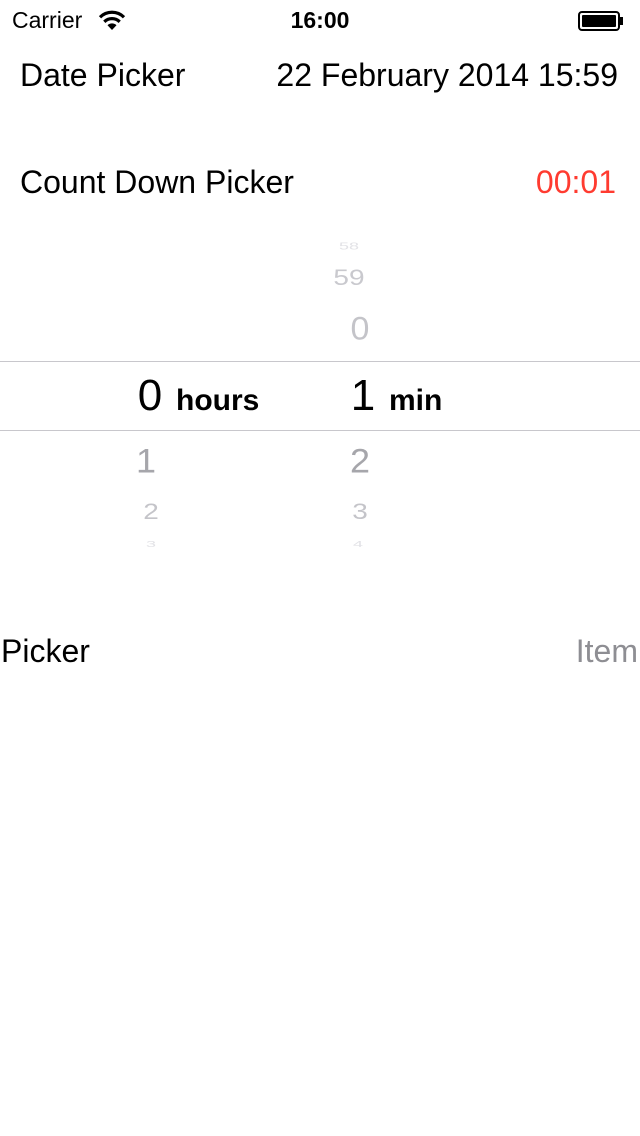 This screenshot has height=1136, width=640. I want to click on minutes-wheel-item: 2, so click(360, 460).